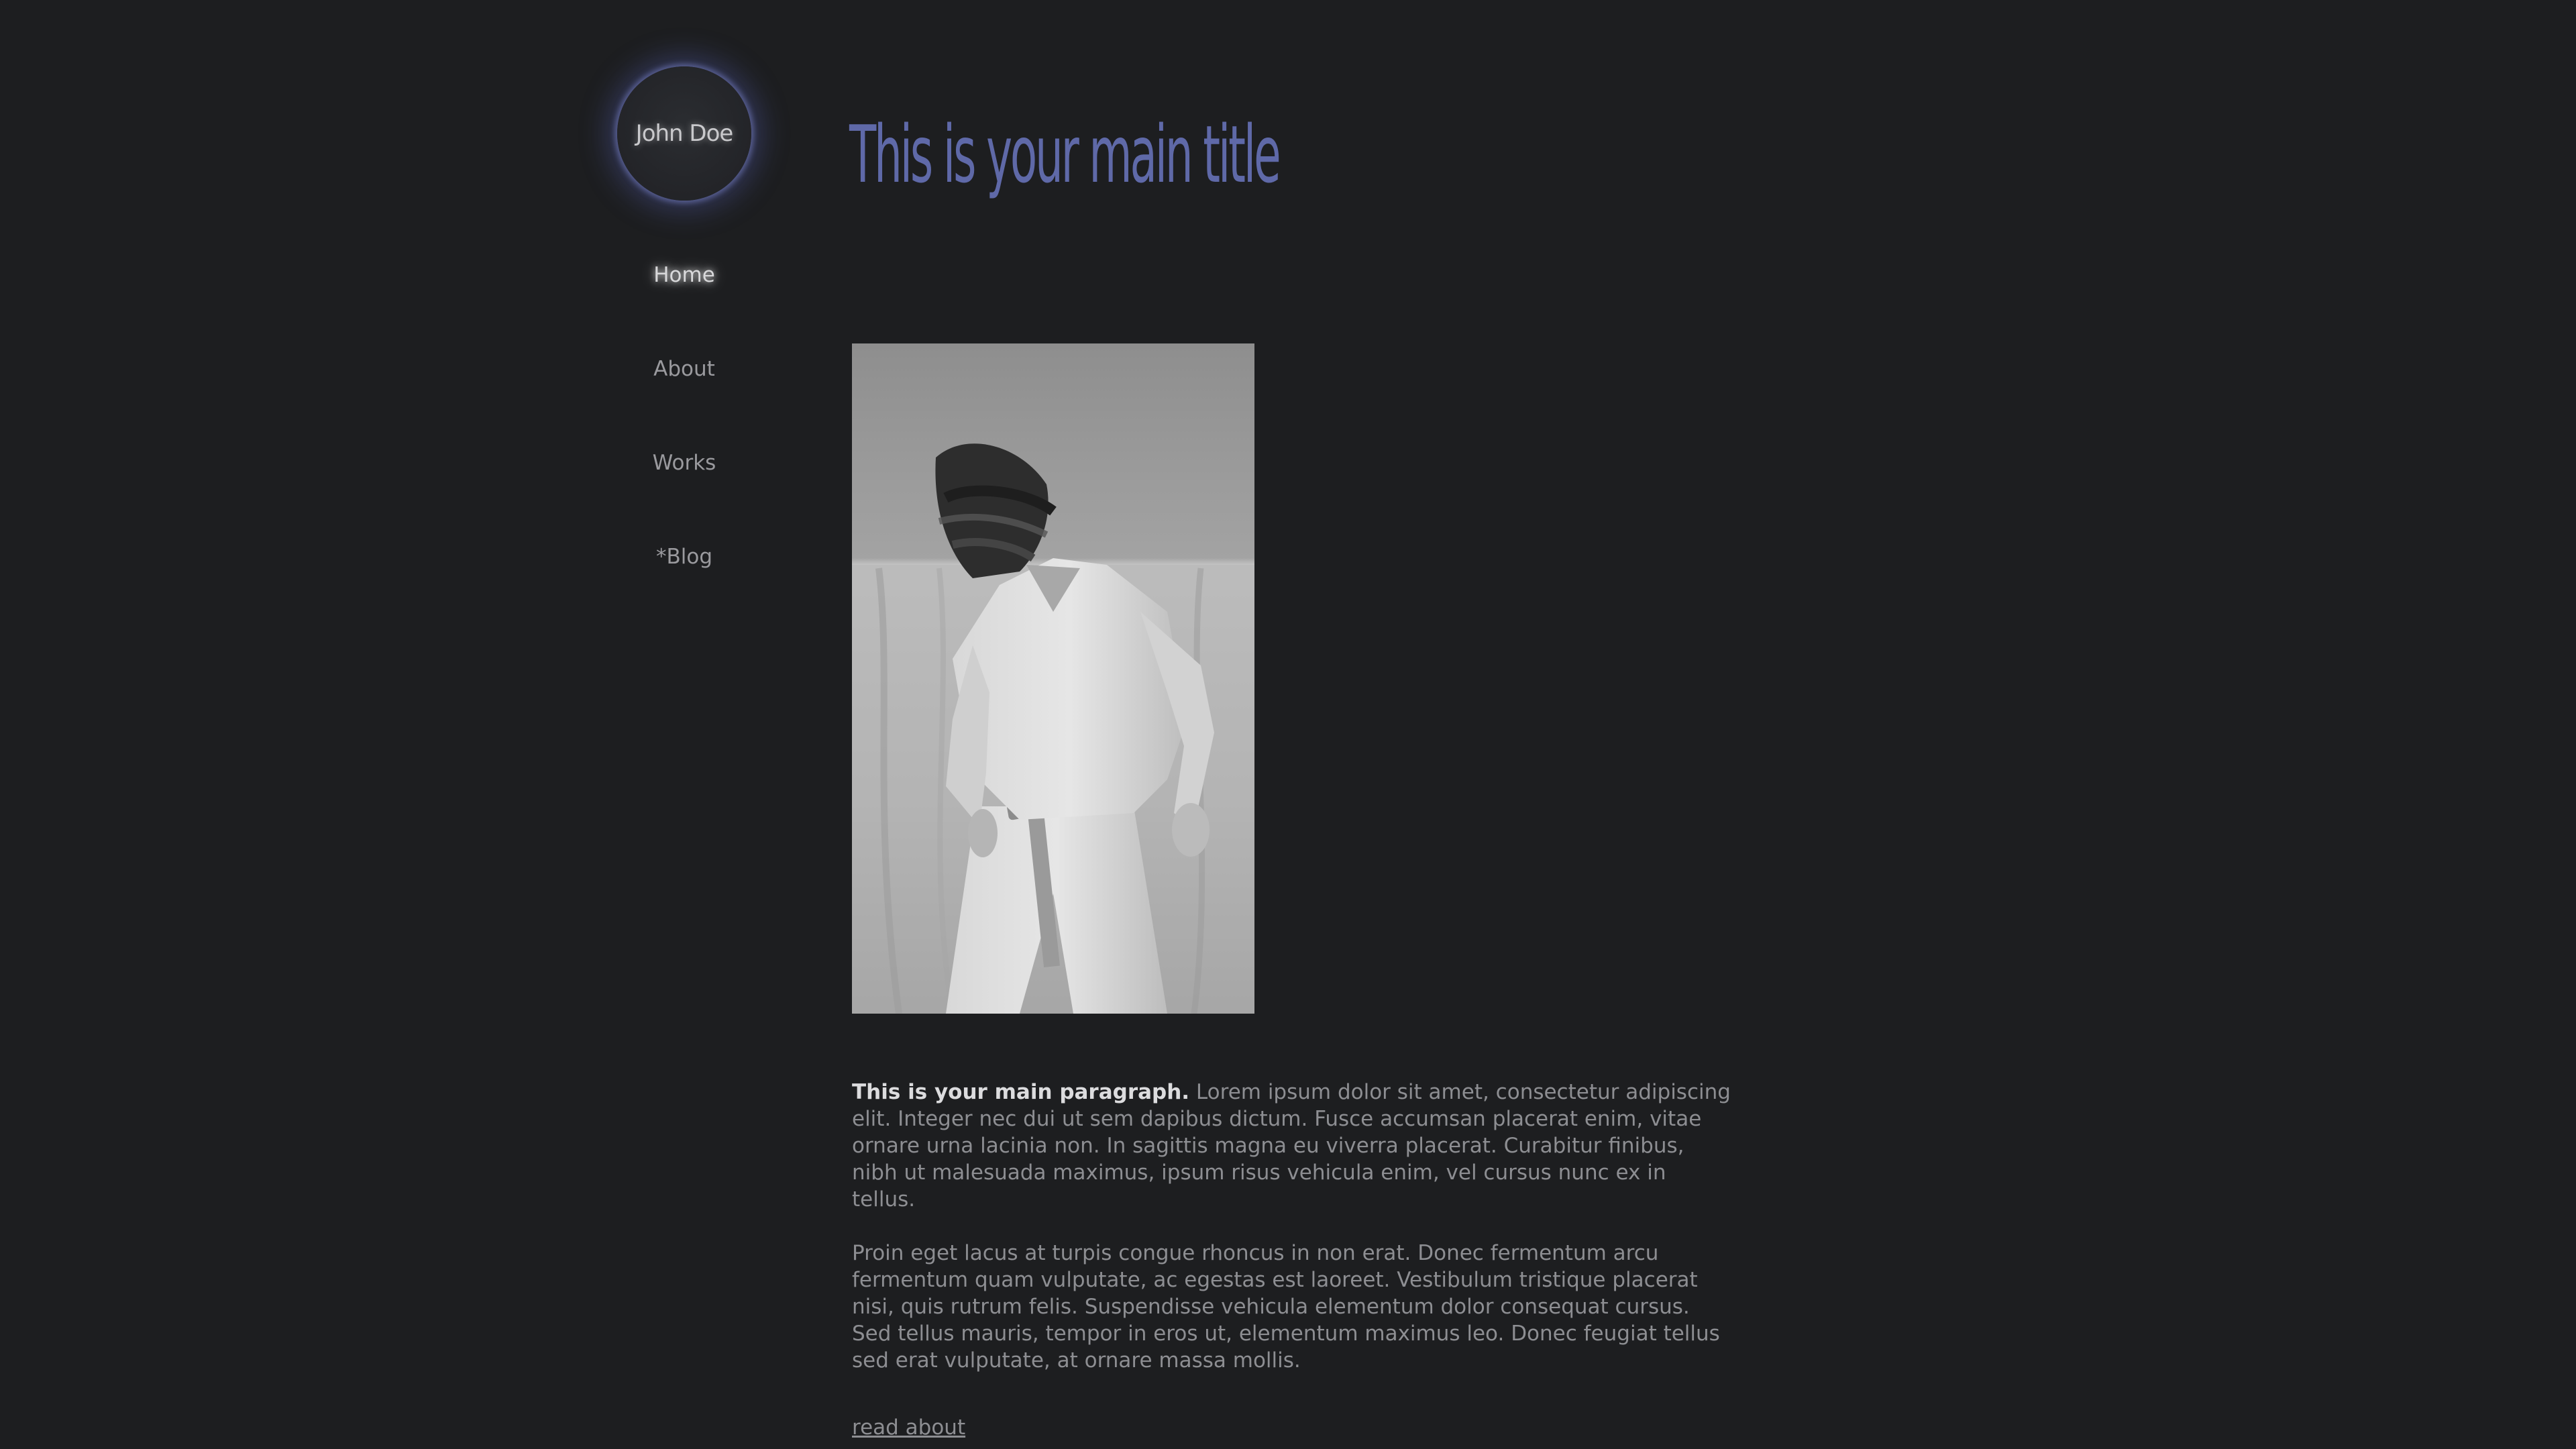 This screenshot has height=1449, width=2576. I want to click on paragraph-lead: This is your main paragraph., so click(1021, 1092).